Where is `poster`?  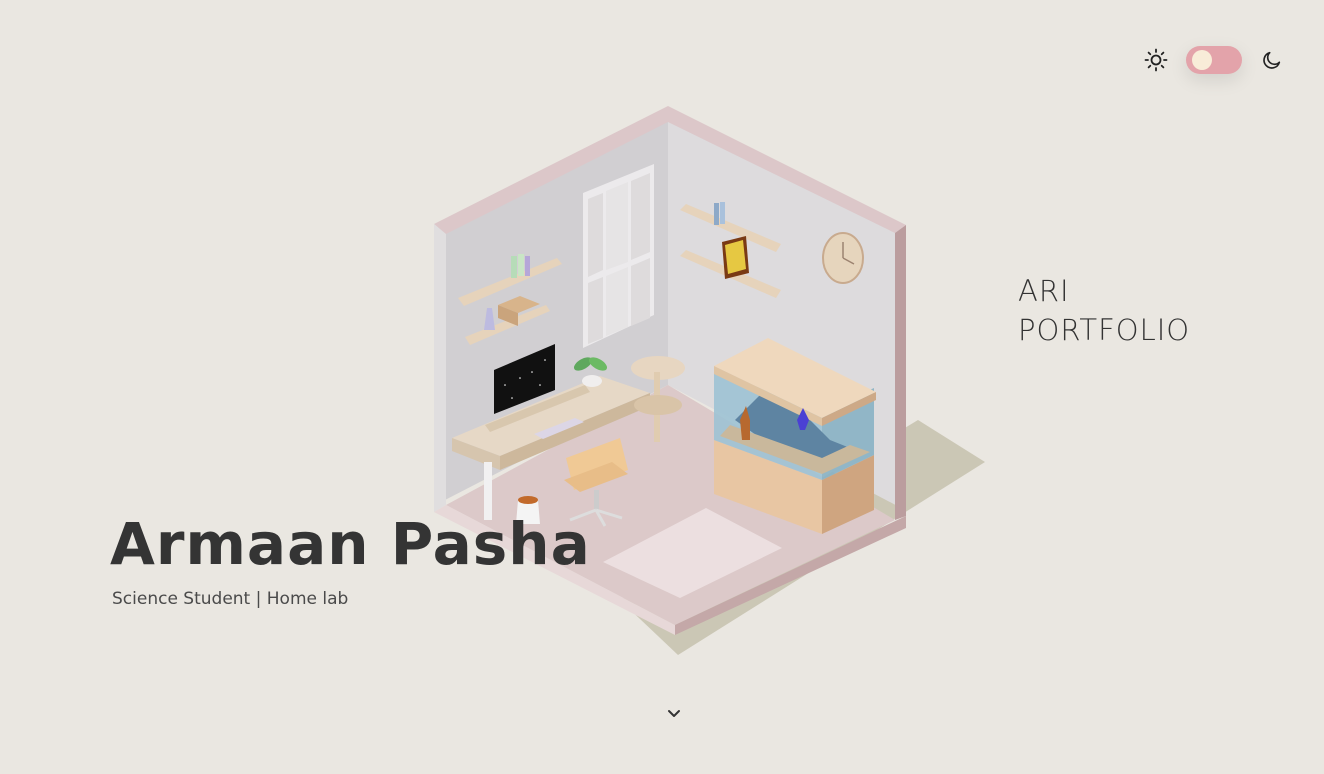 poster is located at coordinates (735, 257).